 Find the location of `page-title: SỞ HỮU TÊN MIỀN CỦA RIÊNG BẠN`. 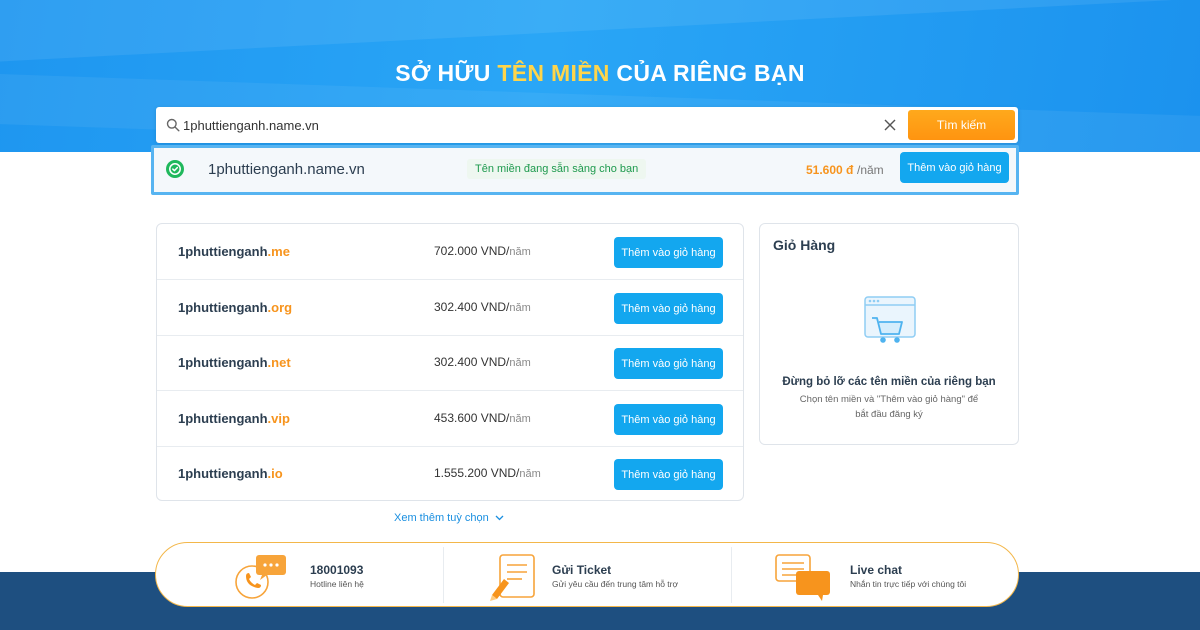

page-title: SỞ HỮU TÊN MIỀN CỦA RIÊNG BẠN is located at coordinates (600, 73).